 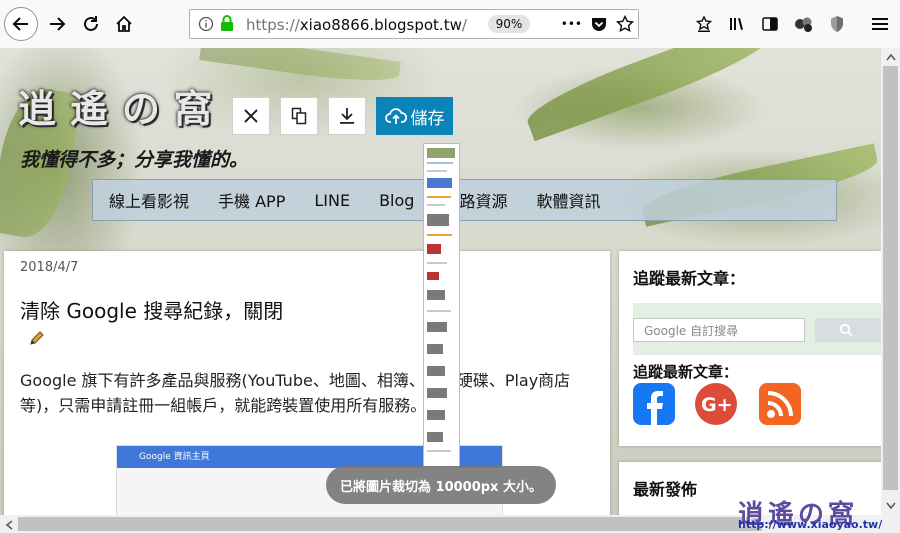 I want to click on post-title: 清除 Google 搜尋紀錄，關閉, so click(x=151, y=309).